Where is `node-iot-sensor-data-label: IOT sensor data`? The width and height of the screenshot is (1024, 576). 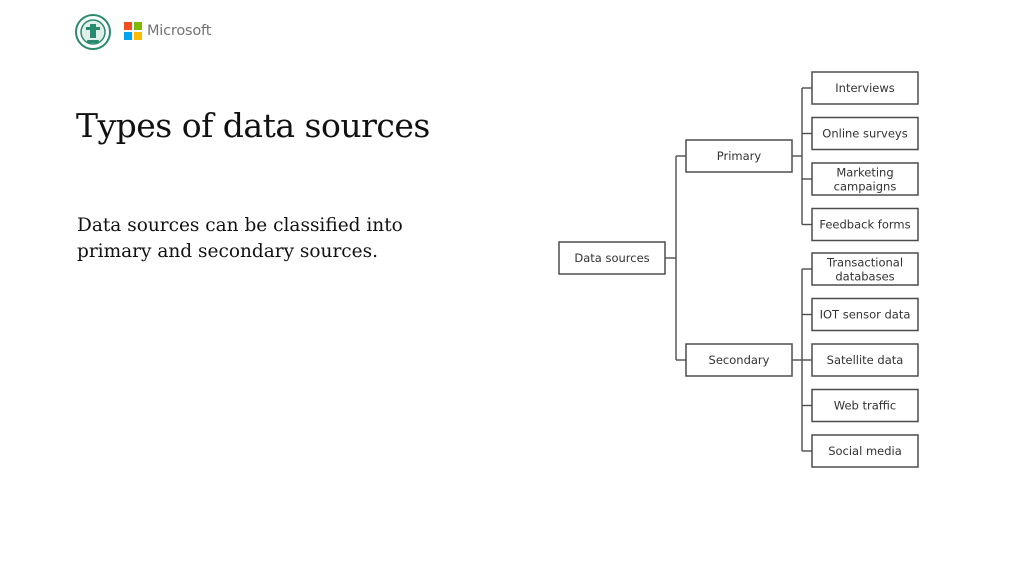
node-iot-sensor-data-label: IOT sensor data is located at coordinates (865, 315).